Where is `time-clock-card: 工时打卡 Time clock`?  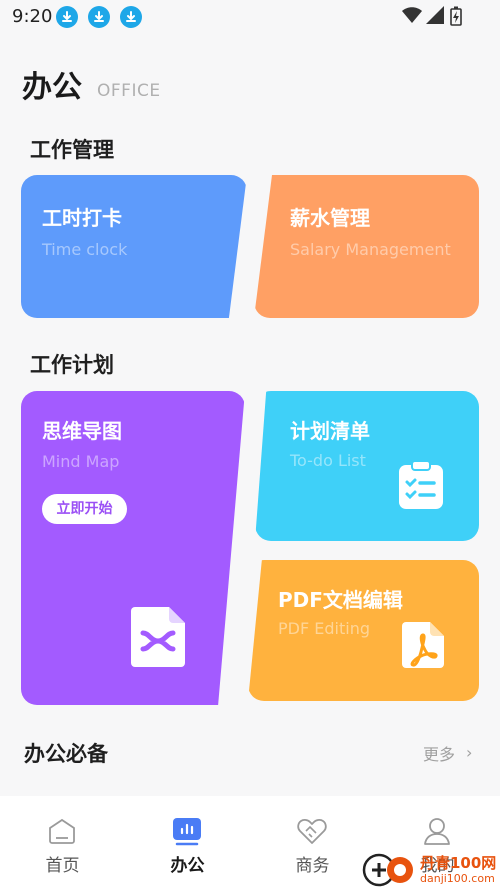
time-clock-card: 工时打卡 Time clock is located at coordinates (134, 246).